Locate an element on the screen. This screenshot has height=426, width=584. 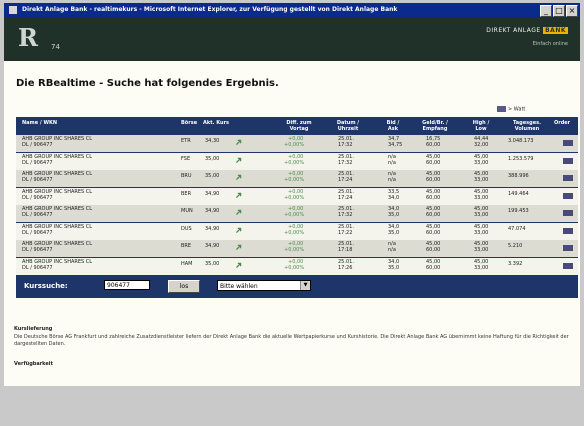
column-header-order: Order is located at coordinates (562, 123).